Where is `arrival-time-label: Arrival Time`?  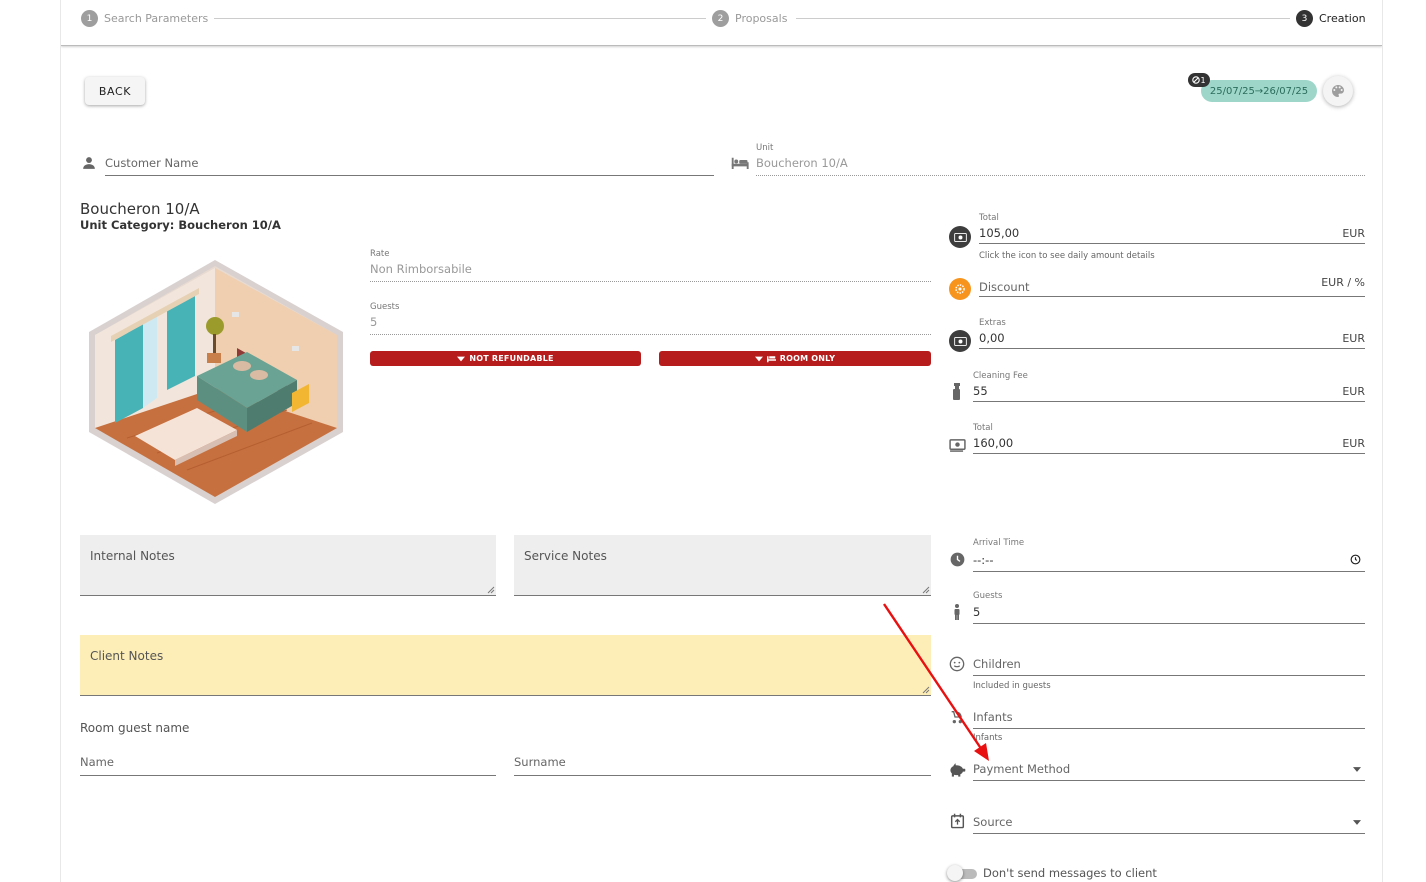
arrival-time-label: Arrival Time is located at coordinates (999, 543).